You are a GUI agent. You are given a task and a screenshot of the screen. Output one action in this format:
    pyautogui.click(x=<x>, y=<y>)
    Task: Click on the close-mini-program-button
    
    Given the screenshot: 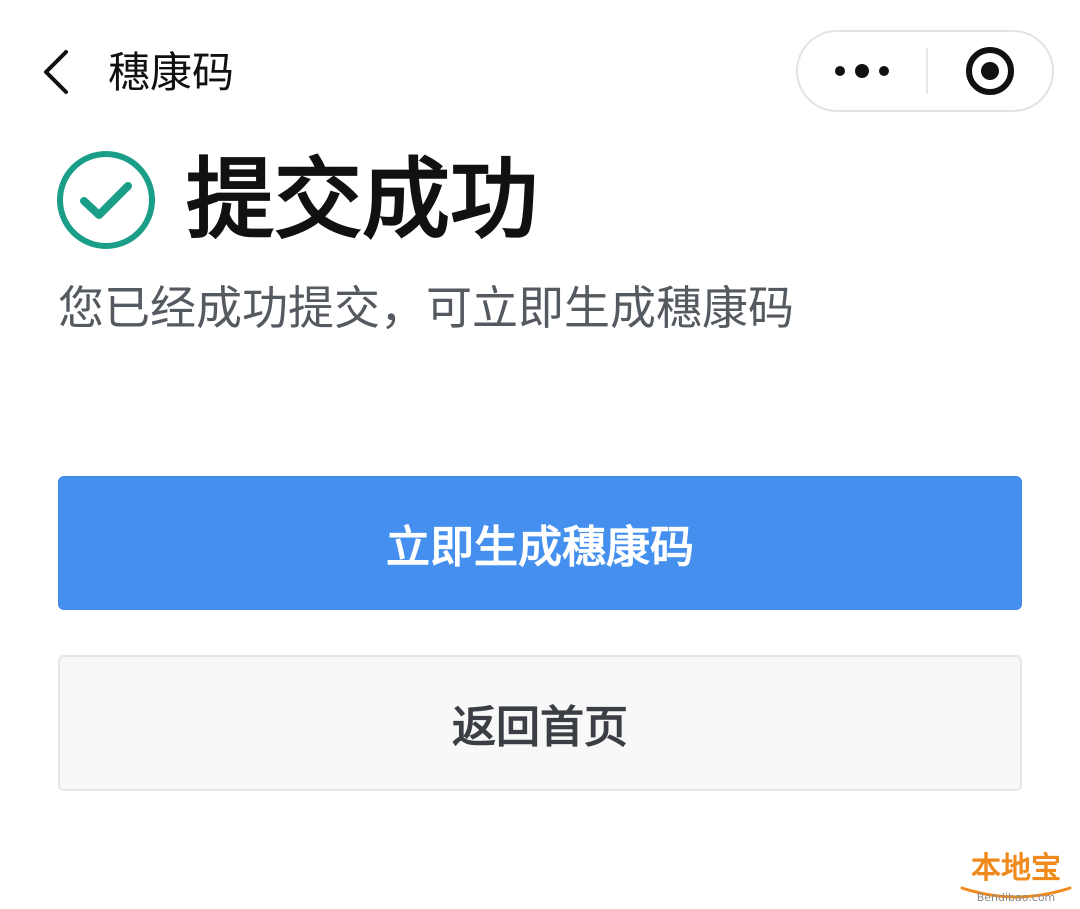 What is the action you would take?
    pyautogui.click(x=990, y=71)
    